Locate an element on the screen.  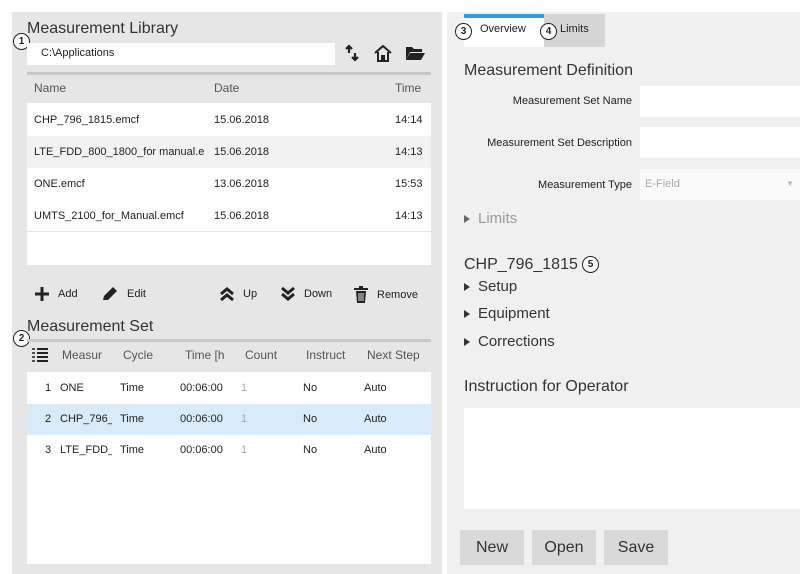
set-row-name: LTE_FDD_8 is located at coordinates (86, 450).